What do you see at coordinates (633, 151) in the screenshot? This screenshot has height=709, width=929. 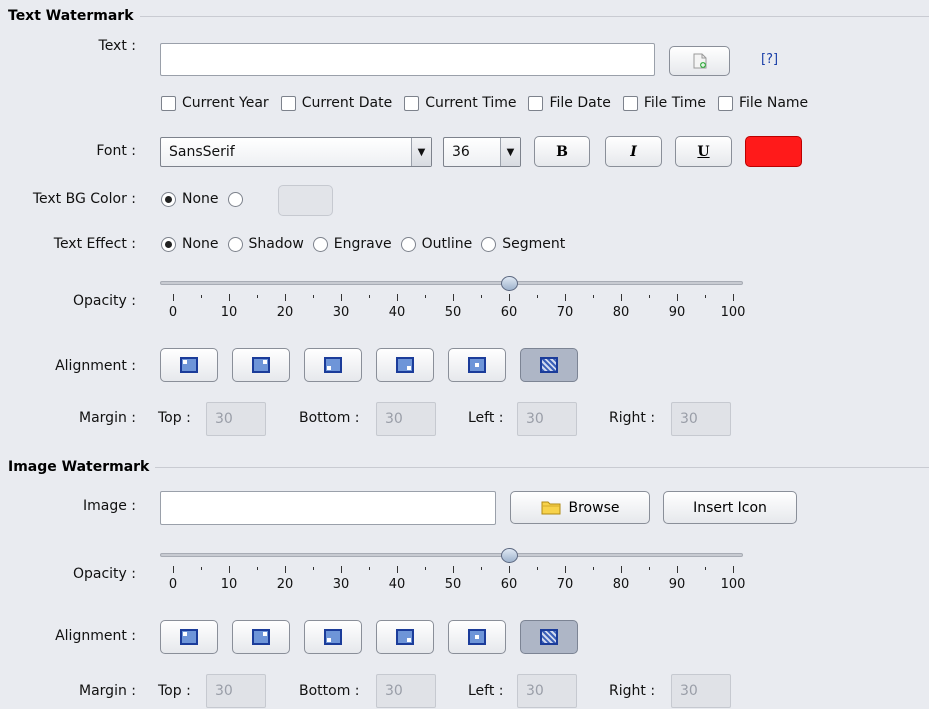 I see `italic-button: I` at bounding box center [633, 151].